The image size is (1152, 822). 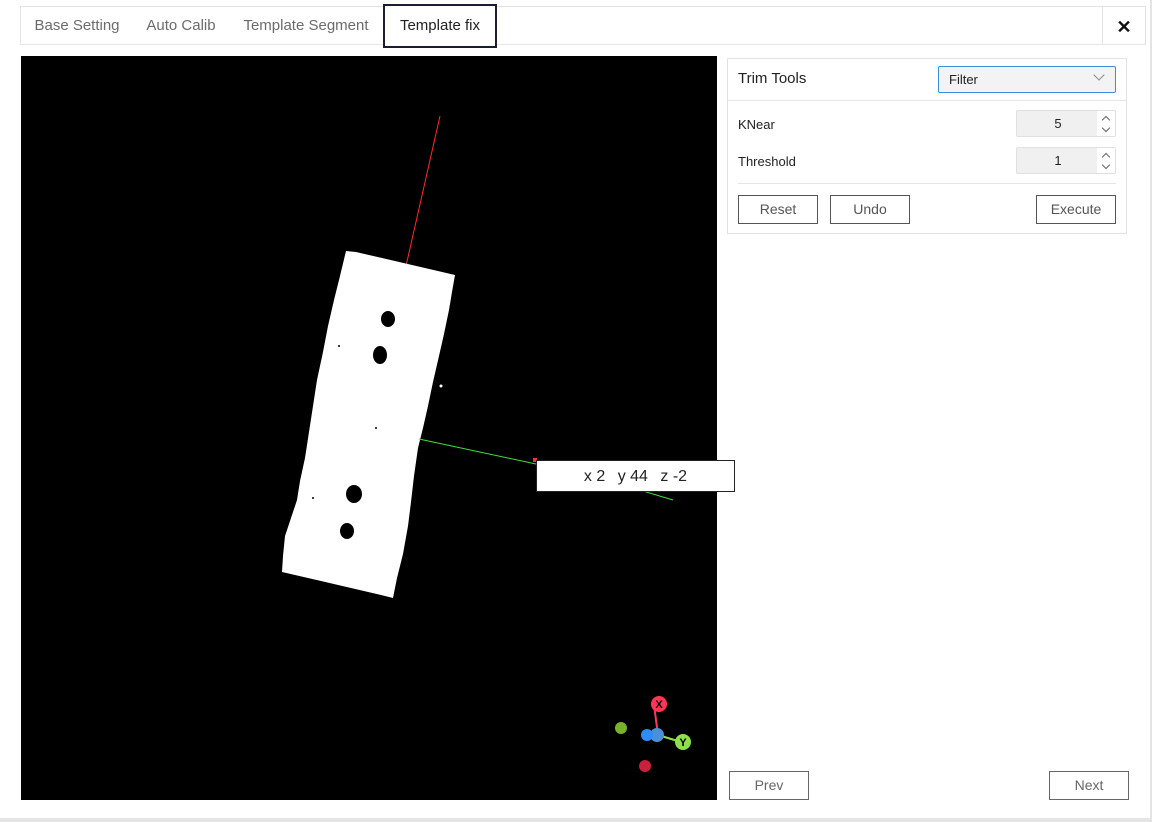 What do you see at coordinates (621, 728) in the screenshot?
I see `gizmo-neg-y-dot` at bounding box center [621, 728].